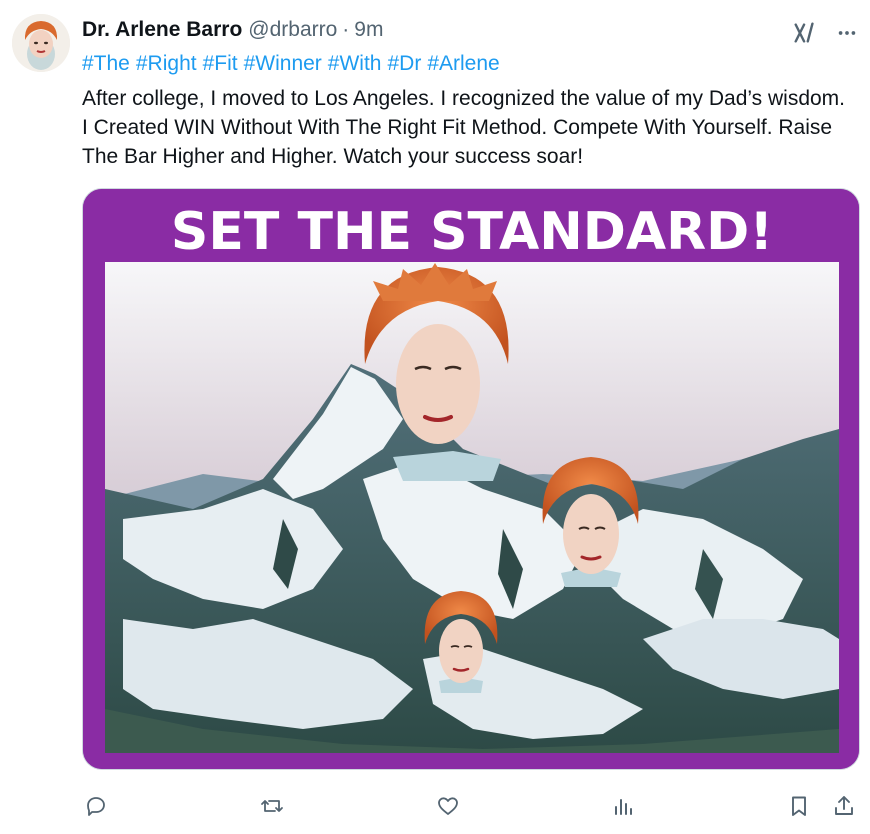 Image resolution: width=870 pixels, height=834 pixels. I want to click on retweet-icon, so click(272, 806).